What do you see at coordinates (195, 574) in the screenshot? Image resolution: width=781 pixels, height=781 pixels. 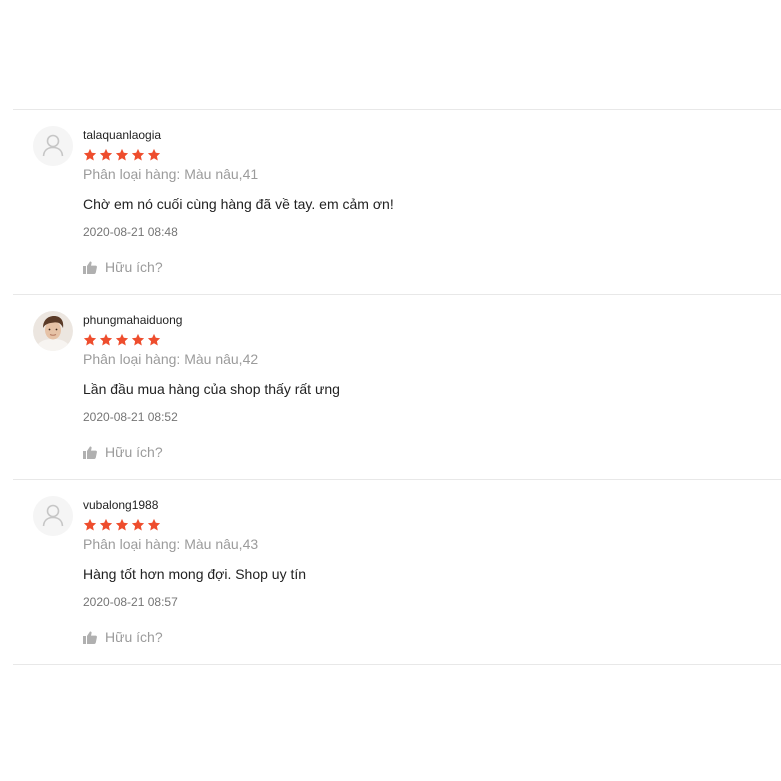 I see `review-comment: Hàng tốt hơn mong đợi. Shop uy tín` at bounding box center [195, 574].